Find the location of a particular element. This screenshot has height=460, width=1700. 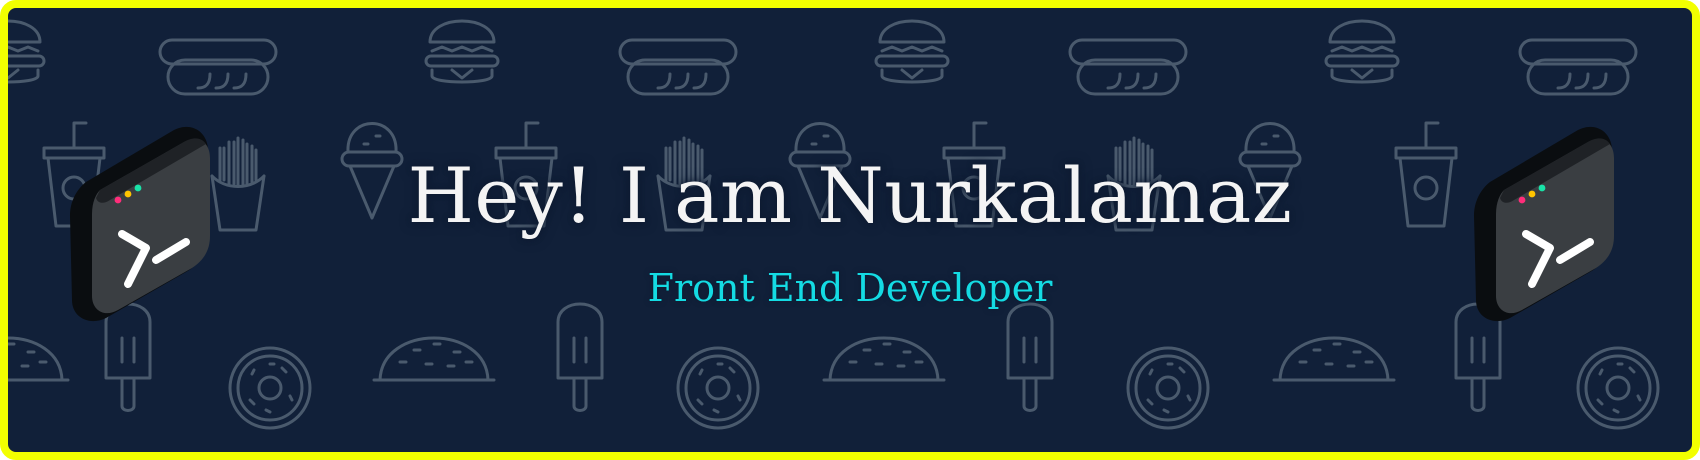

role-subtitle: Front End Developer is located at coordinates (850, 288).